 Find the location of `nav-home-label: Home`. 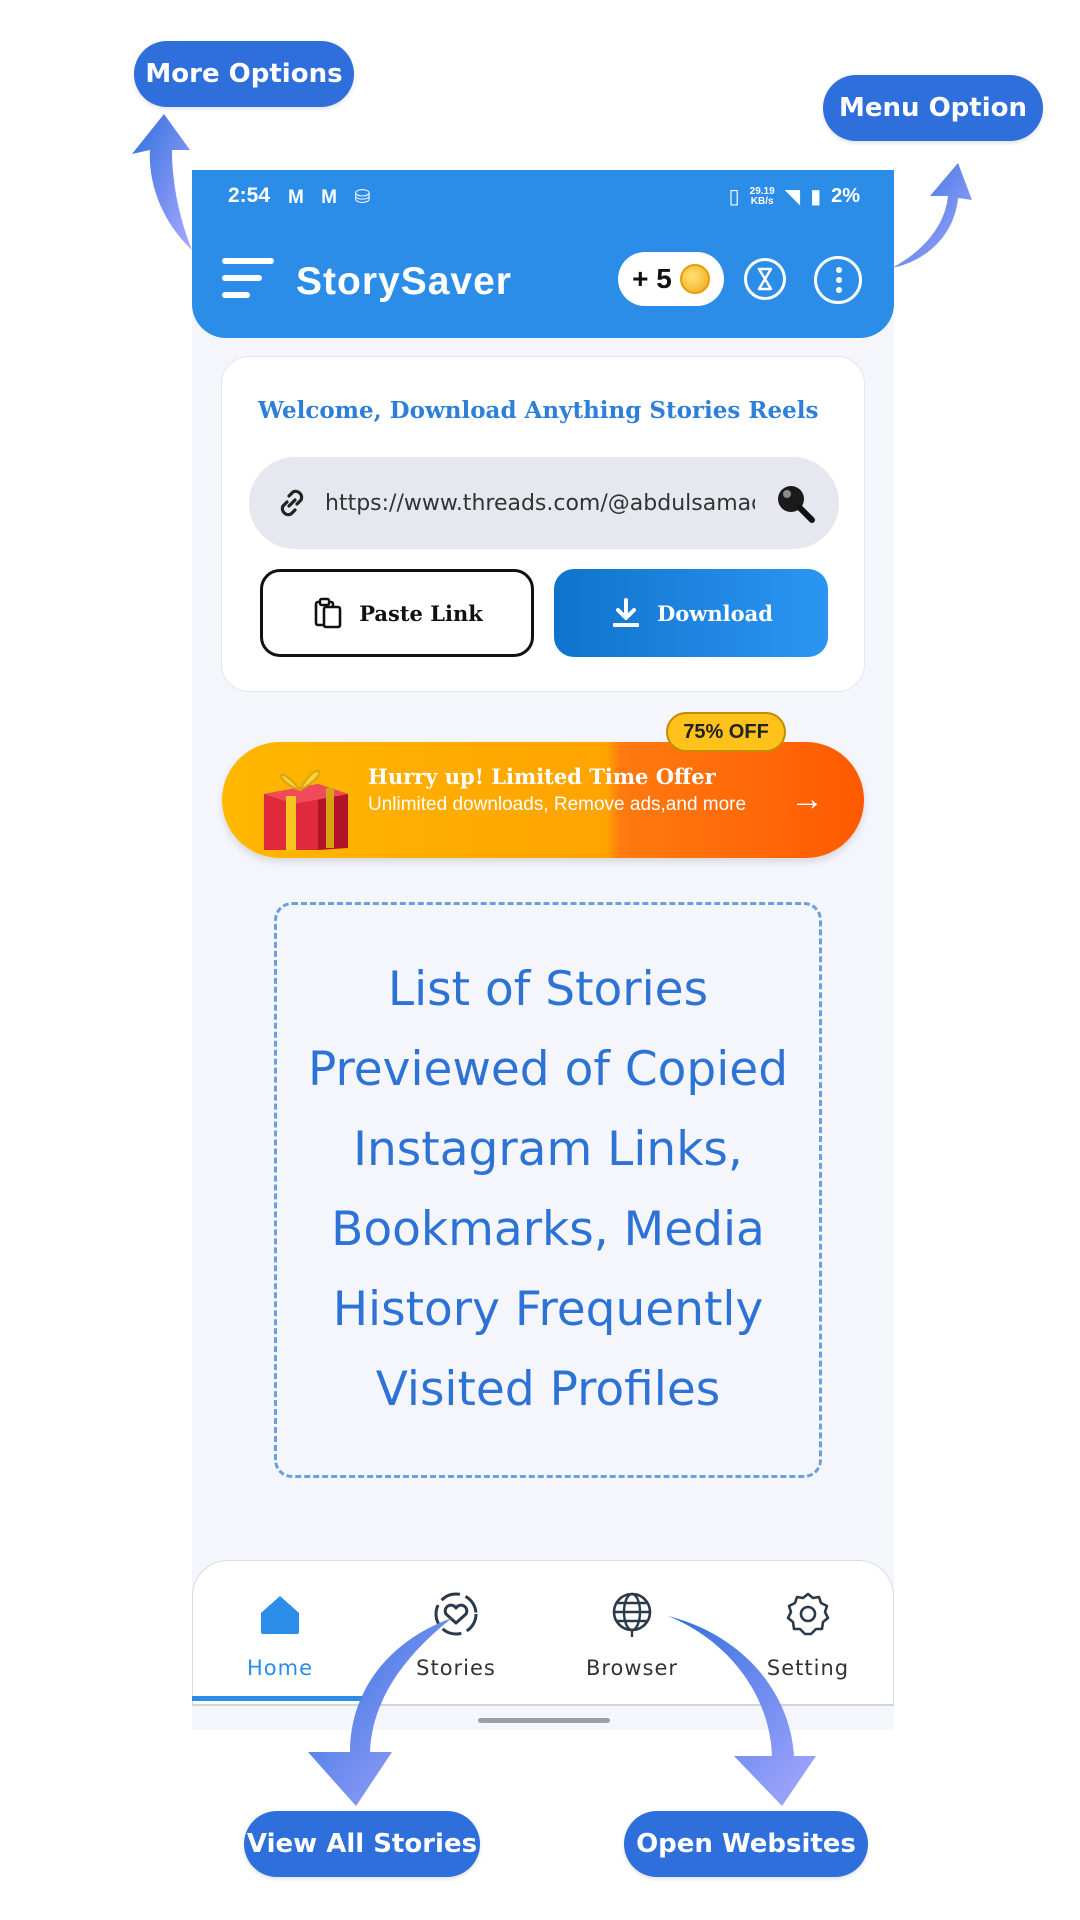

nav-home-label: Home is located at coordinates (279, 1668).